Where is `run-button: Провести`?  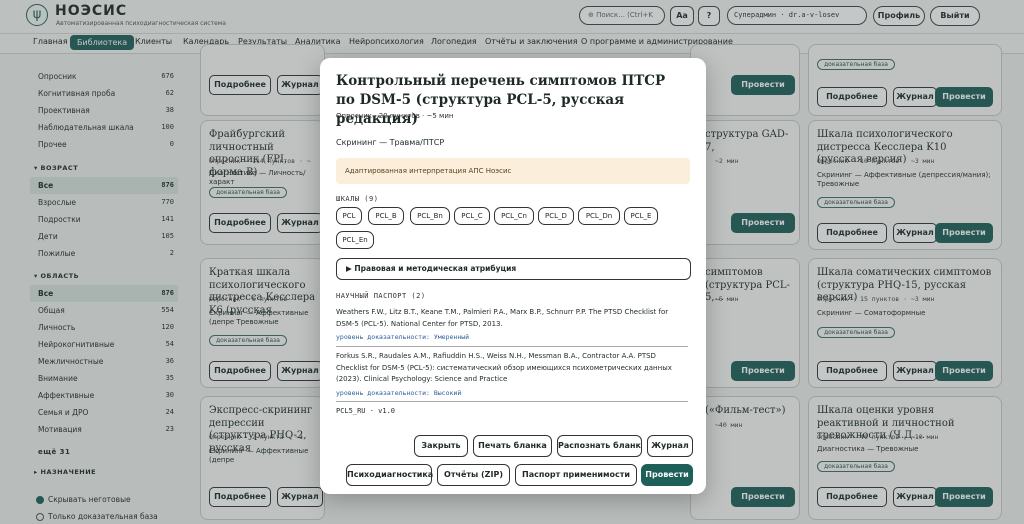 run-button: Провести is located at coordinates (667, 475).